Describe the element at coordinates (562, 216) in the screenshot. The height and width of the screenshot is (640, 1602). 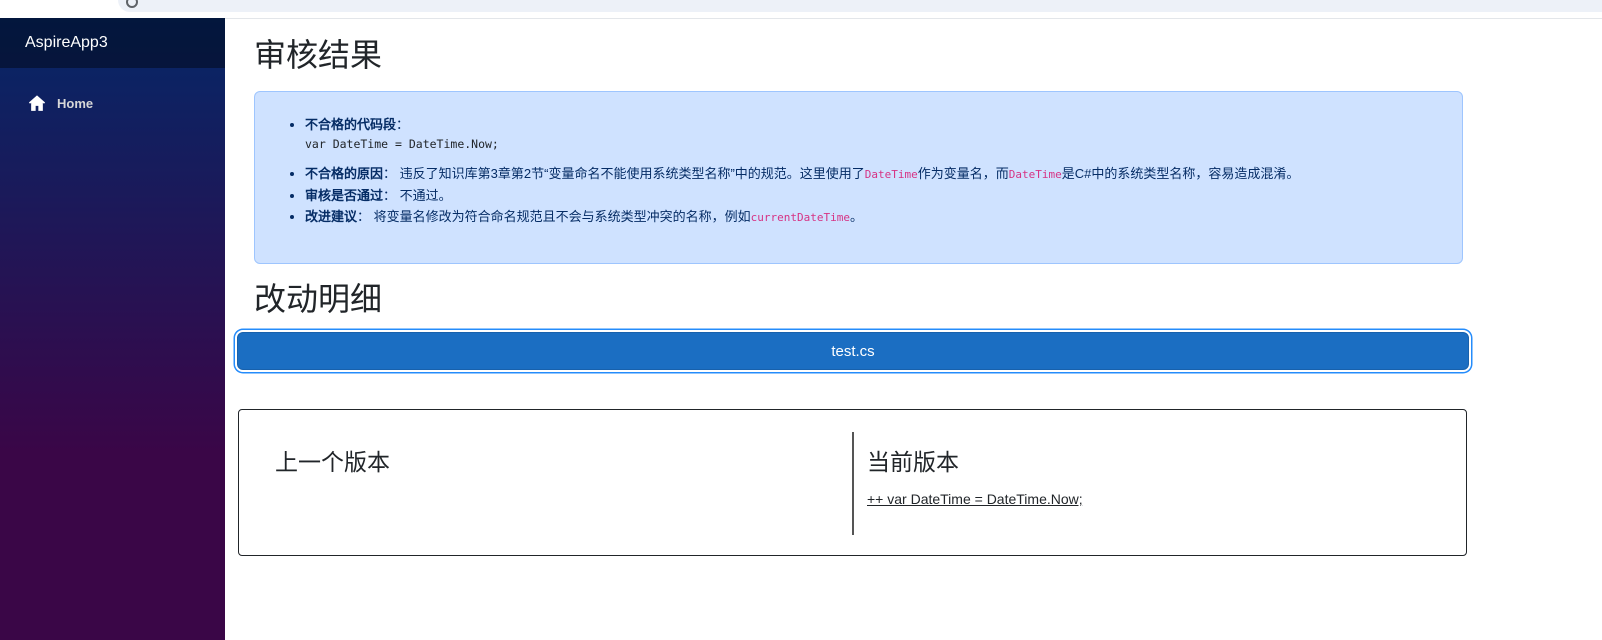
I see `suggestion-text: 将变量名修改为符合命名规范且不会与系统类型冲突的名称，例如` at that location.